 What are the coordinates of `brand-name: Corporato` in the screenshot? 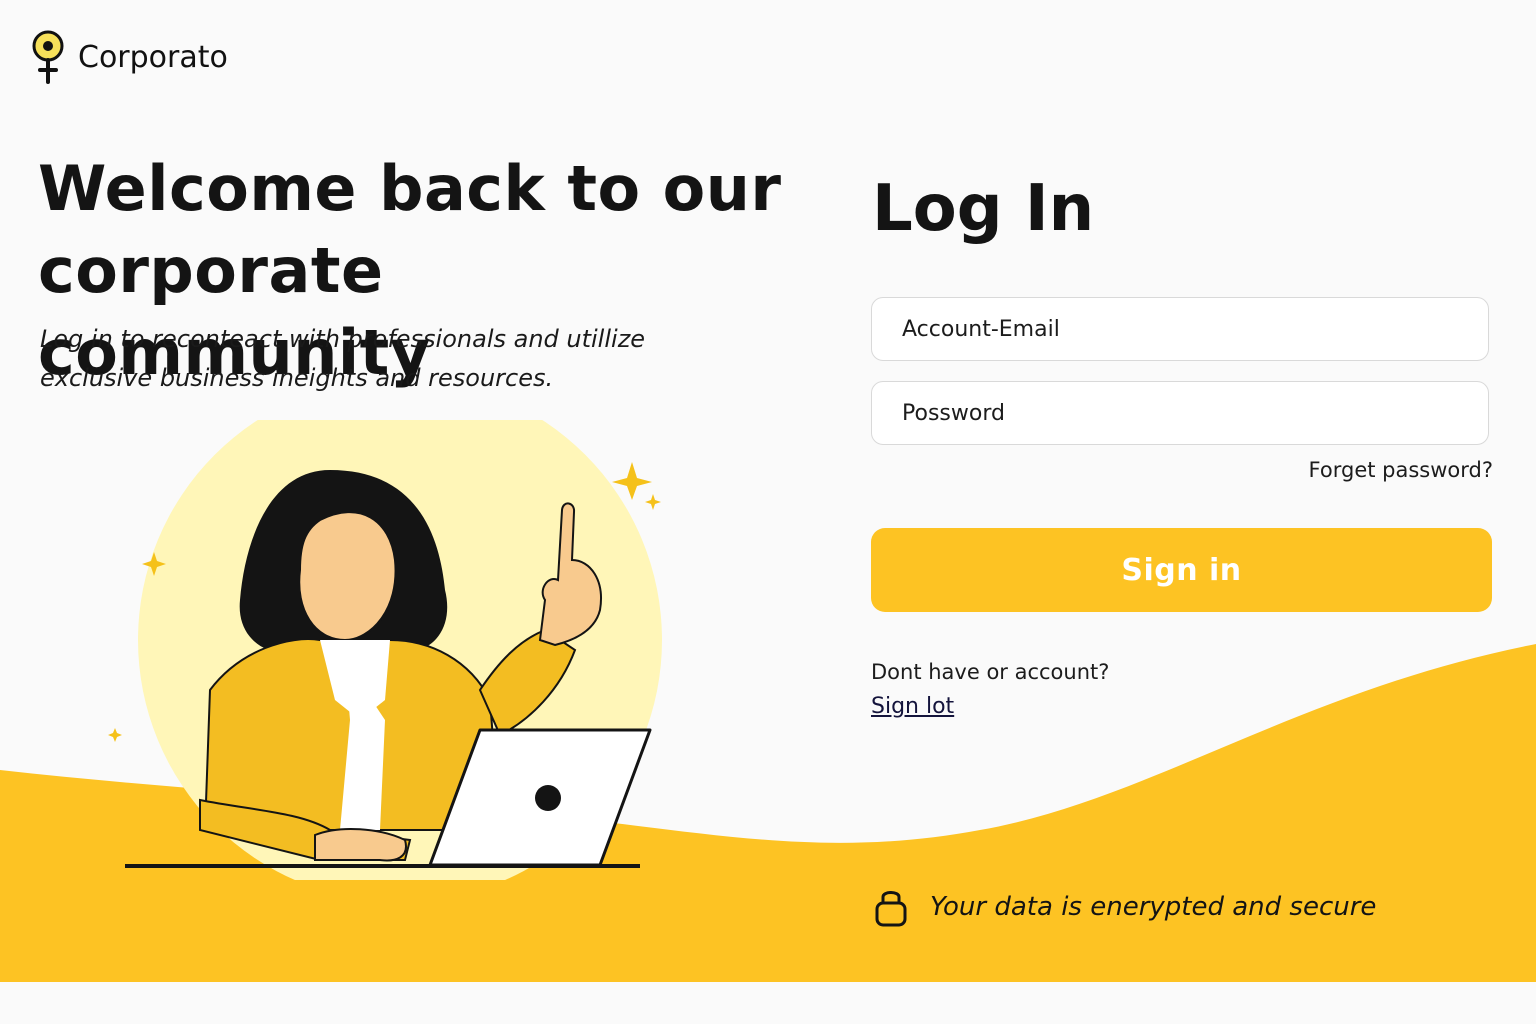 It's located at (153, 57).